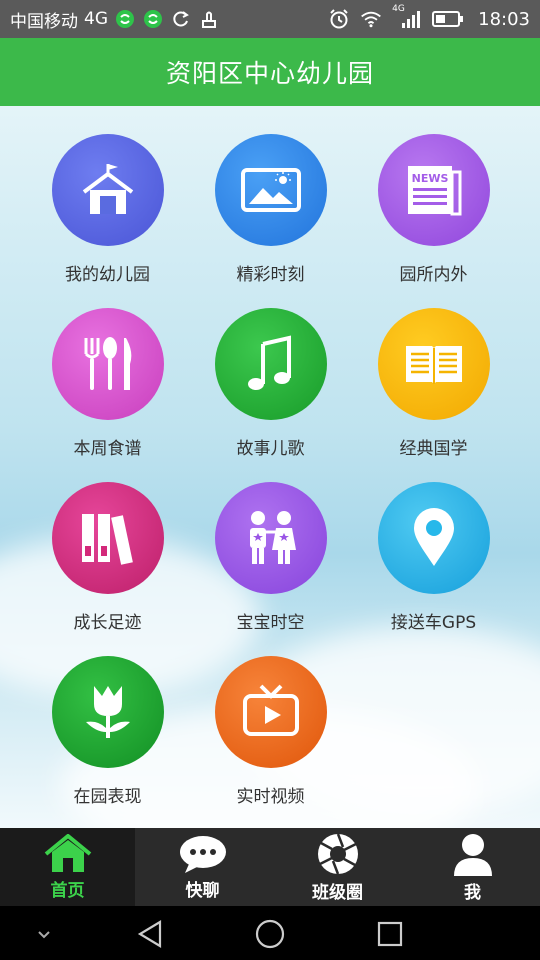 The height and width of the screenshot is (960, 540). I want to click on aperture-icon, so click(337, 853).